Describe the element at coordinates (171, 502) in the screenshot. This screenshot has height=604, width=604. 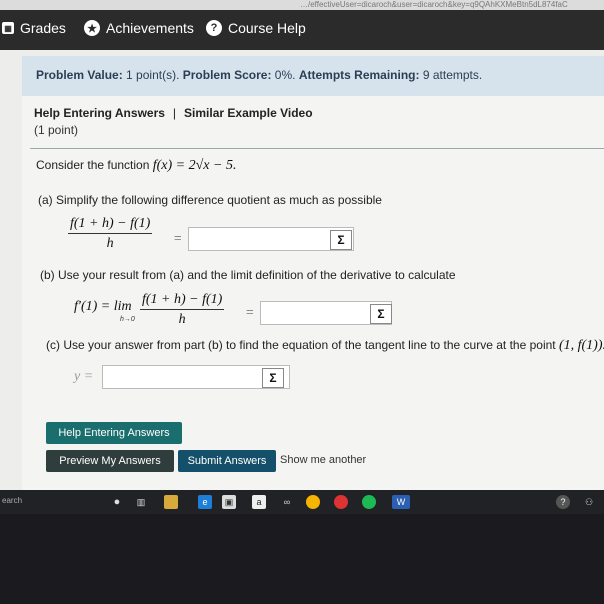
I see `file-explorer-icon` at that location.